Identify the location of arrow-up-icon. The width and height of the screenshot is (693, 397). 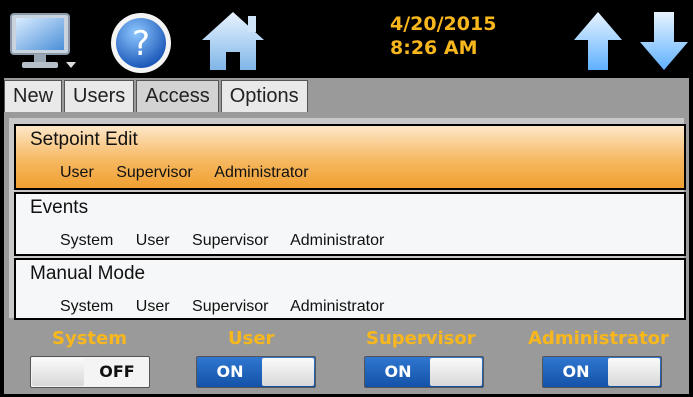
(598, 41).